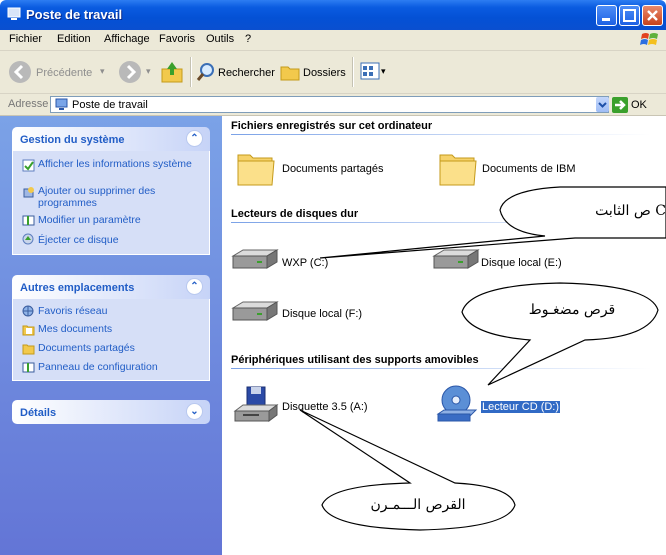  What do you see at coordinates (492, 222) in the screenshot?
I see `hard-disk-callout` at bounding box center [492, 222].